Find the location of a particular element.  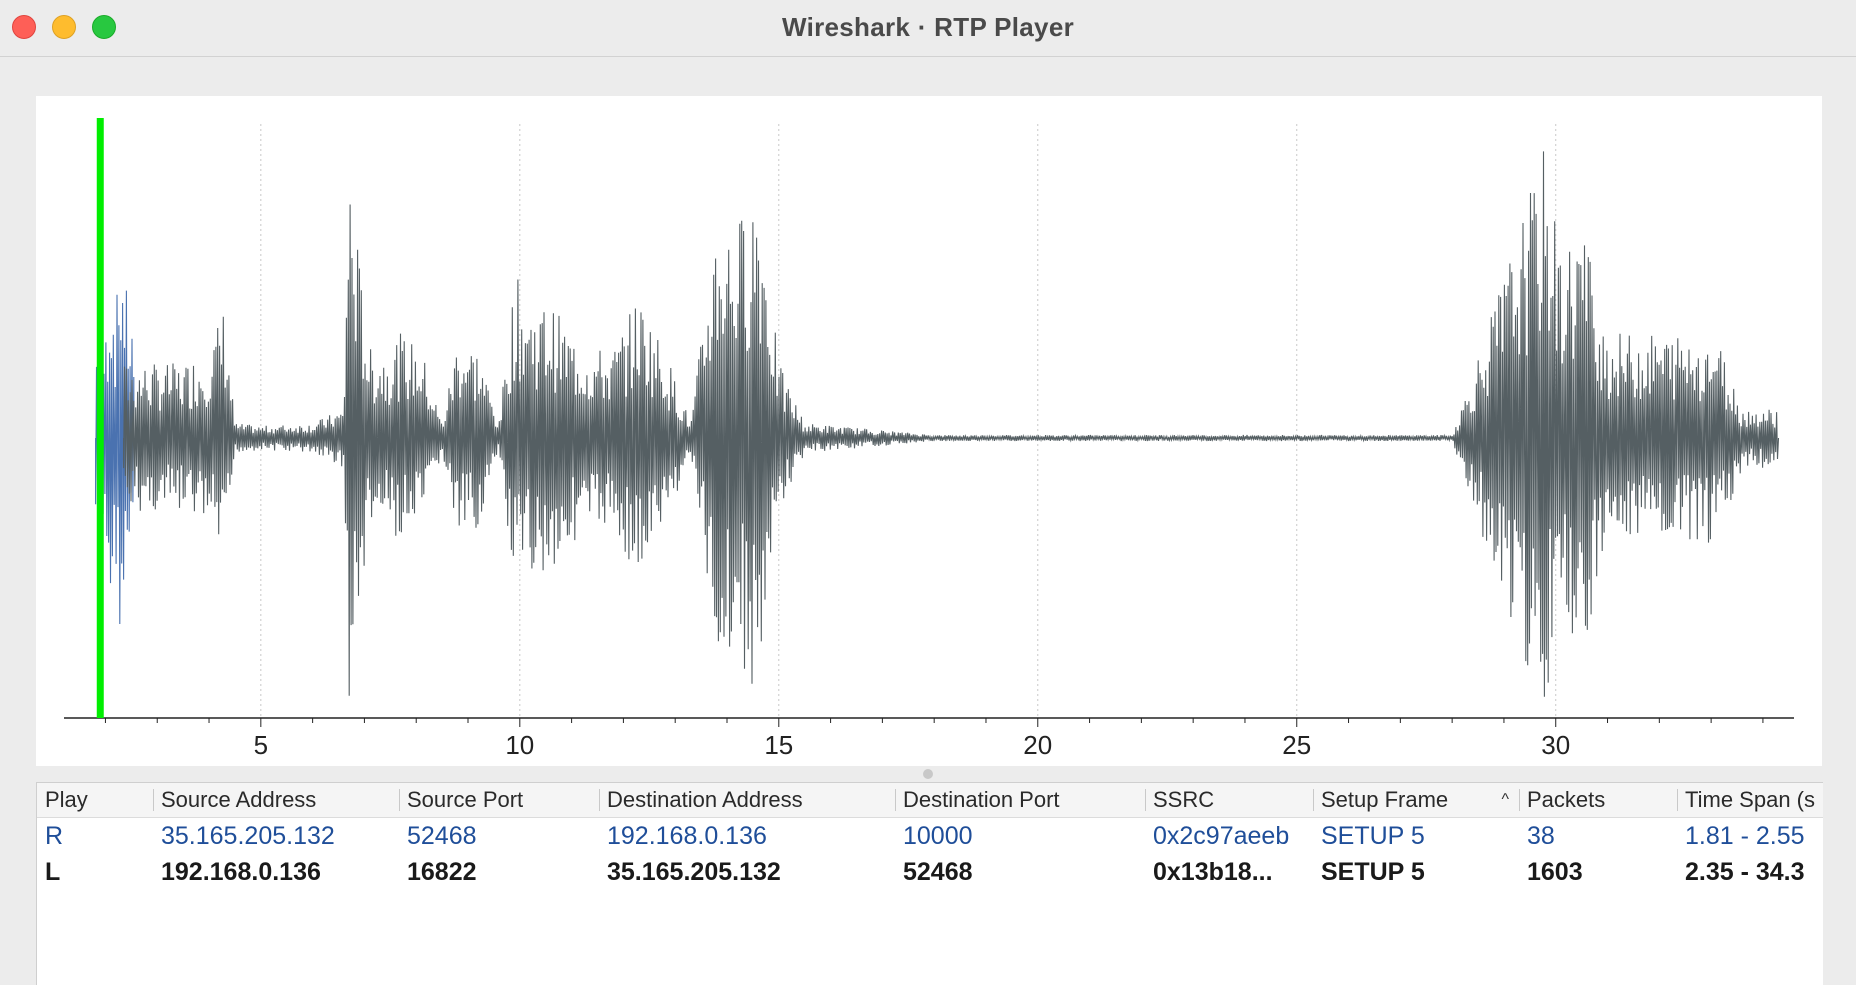

sort-ascending-icon: ^ is located at coordinates (1505, 799).